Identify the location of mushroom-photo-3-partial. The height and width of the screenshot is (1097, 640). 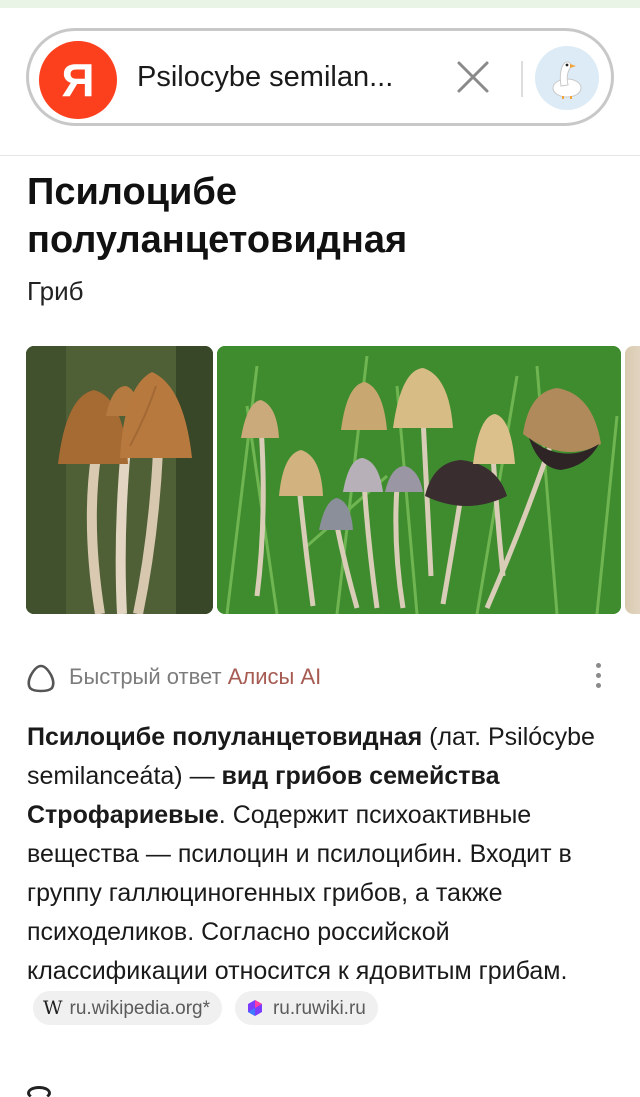
(632, 480).